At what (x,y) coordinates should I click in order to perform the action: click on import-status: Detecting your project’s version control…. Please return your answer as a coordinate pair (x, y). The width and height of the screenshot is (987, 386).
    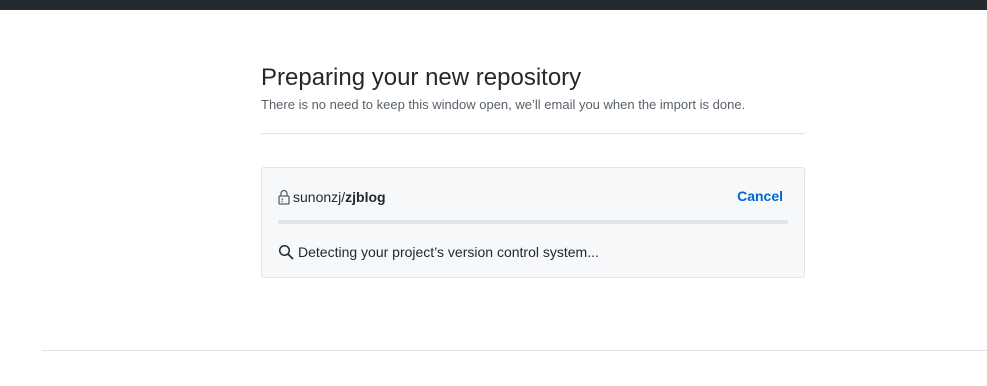
    Looking at the image, I should click on (438, 252).